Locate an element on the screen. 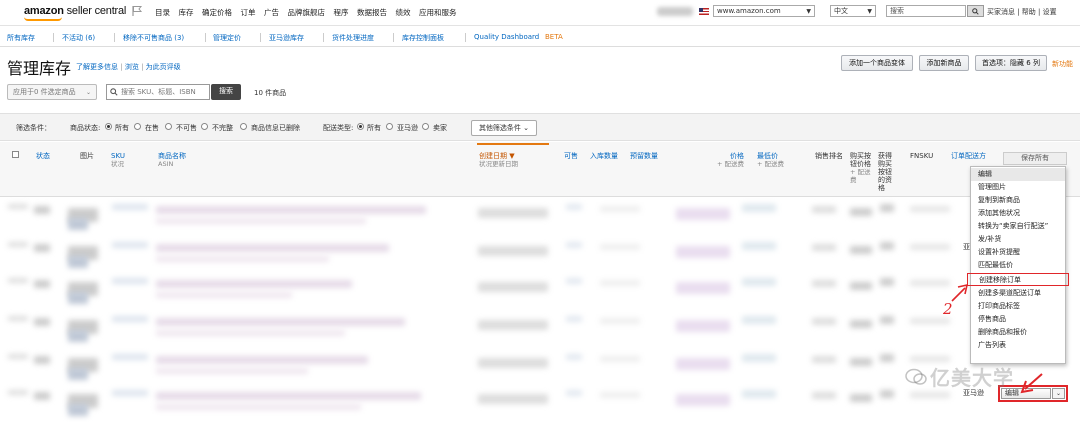 Image resolution: width=1080 pixels, height=422 pixels. nav-item-inventory: 库存 is located at coordinates (186, 12).